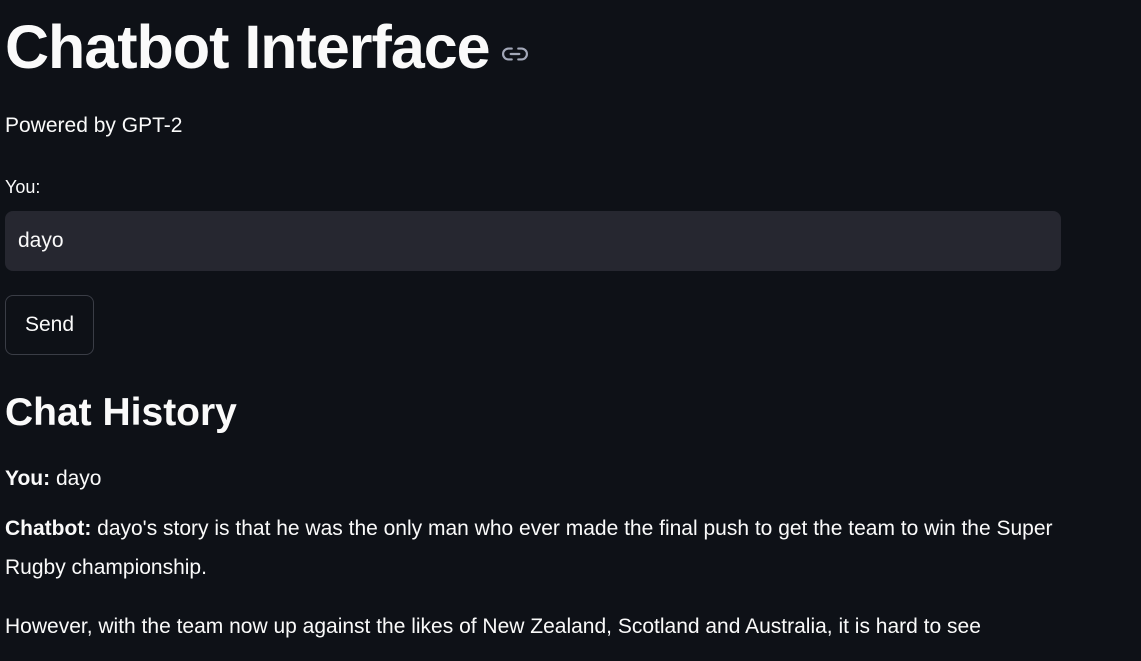  I want to click on send-button: Send, so click(49, 325).